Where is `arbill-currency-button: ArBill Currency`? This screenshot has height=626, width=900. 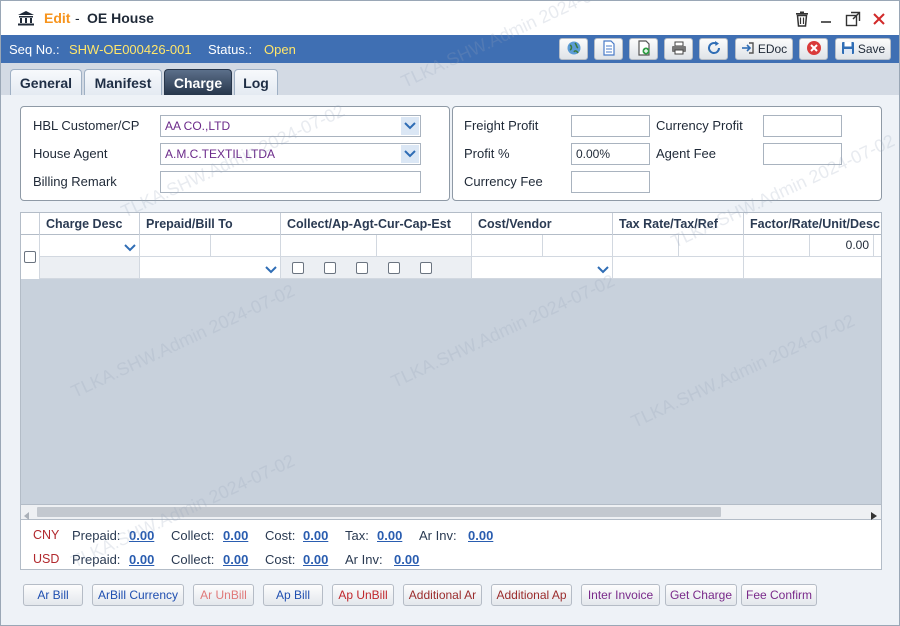
arbill-currency-button: ArBill Currency is located at coordinates (138, 595).